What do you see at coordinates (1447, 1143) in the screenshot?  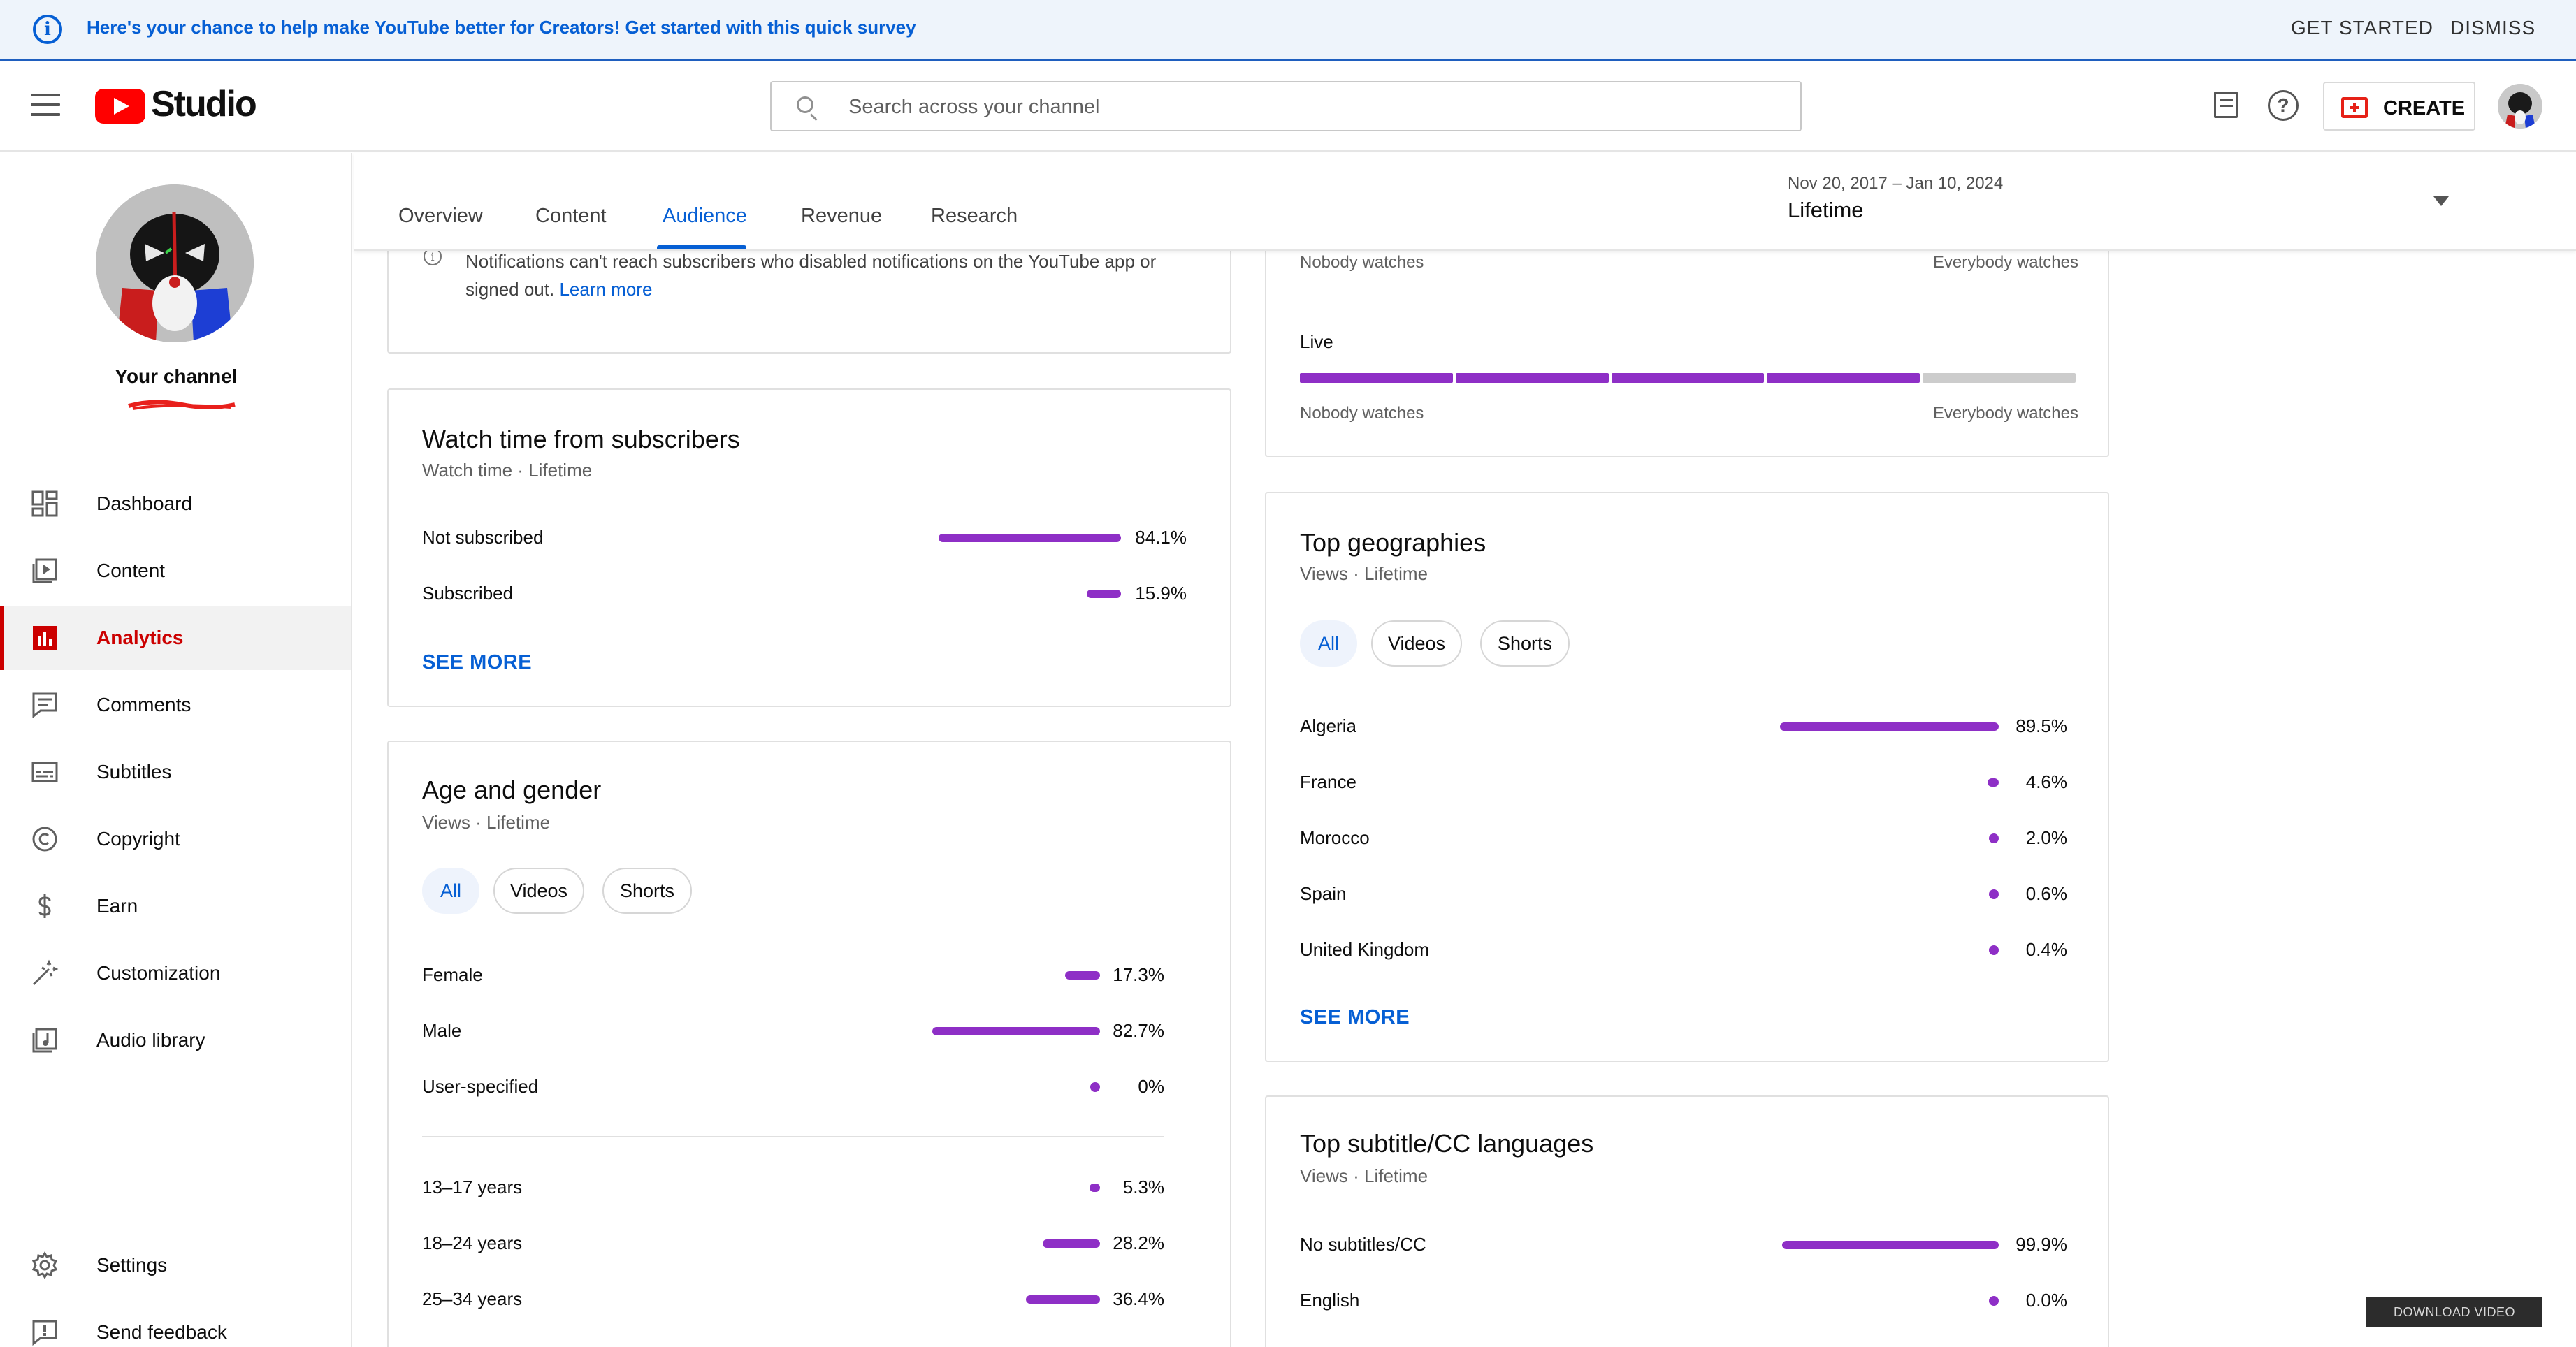 I see `card-title: Top subtitle/CC languages` at bounding box center [1447, 1143].